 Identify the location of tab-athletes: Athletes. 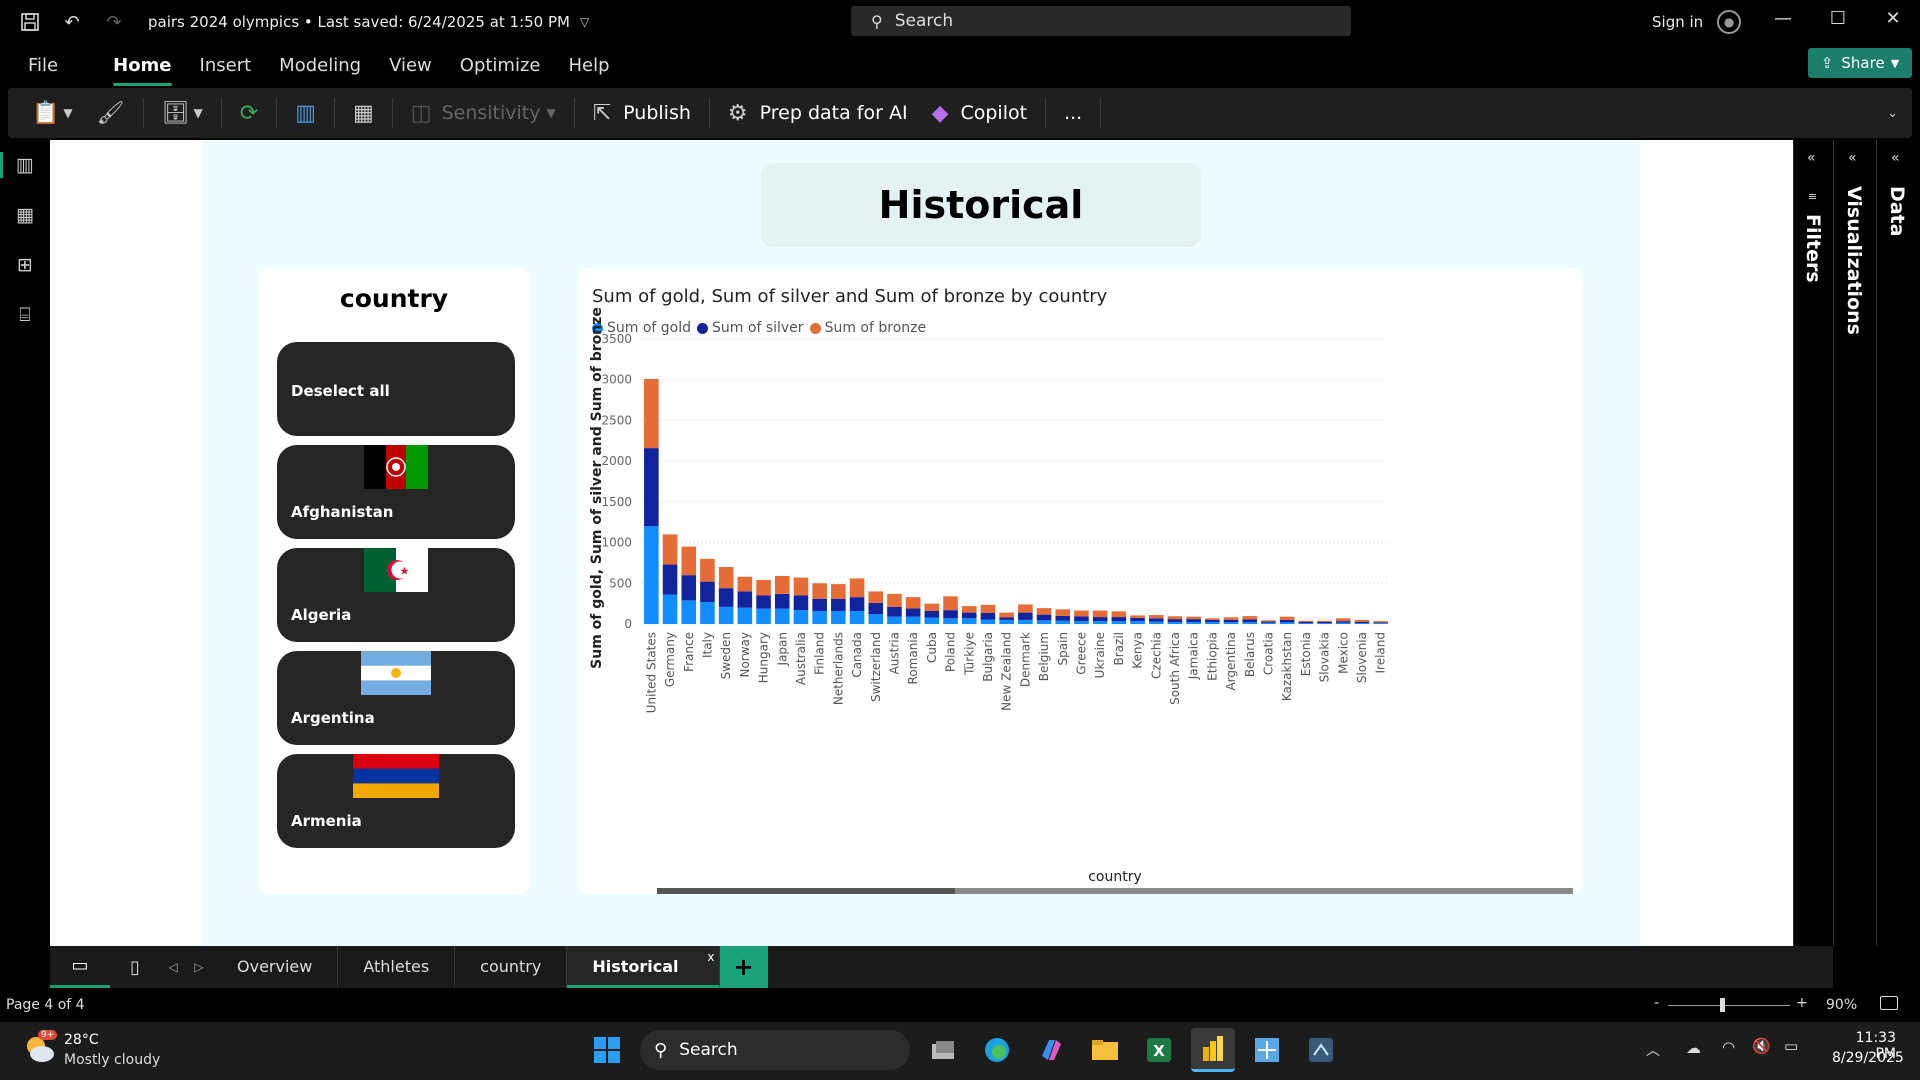
(397, 967).